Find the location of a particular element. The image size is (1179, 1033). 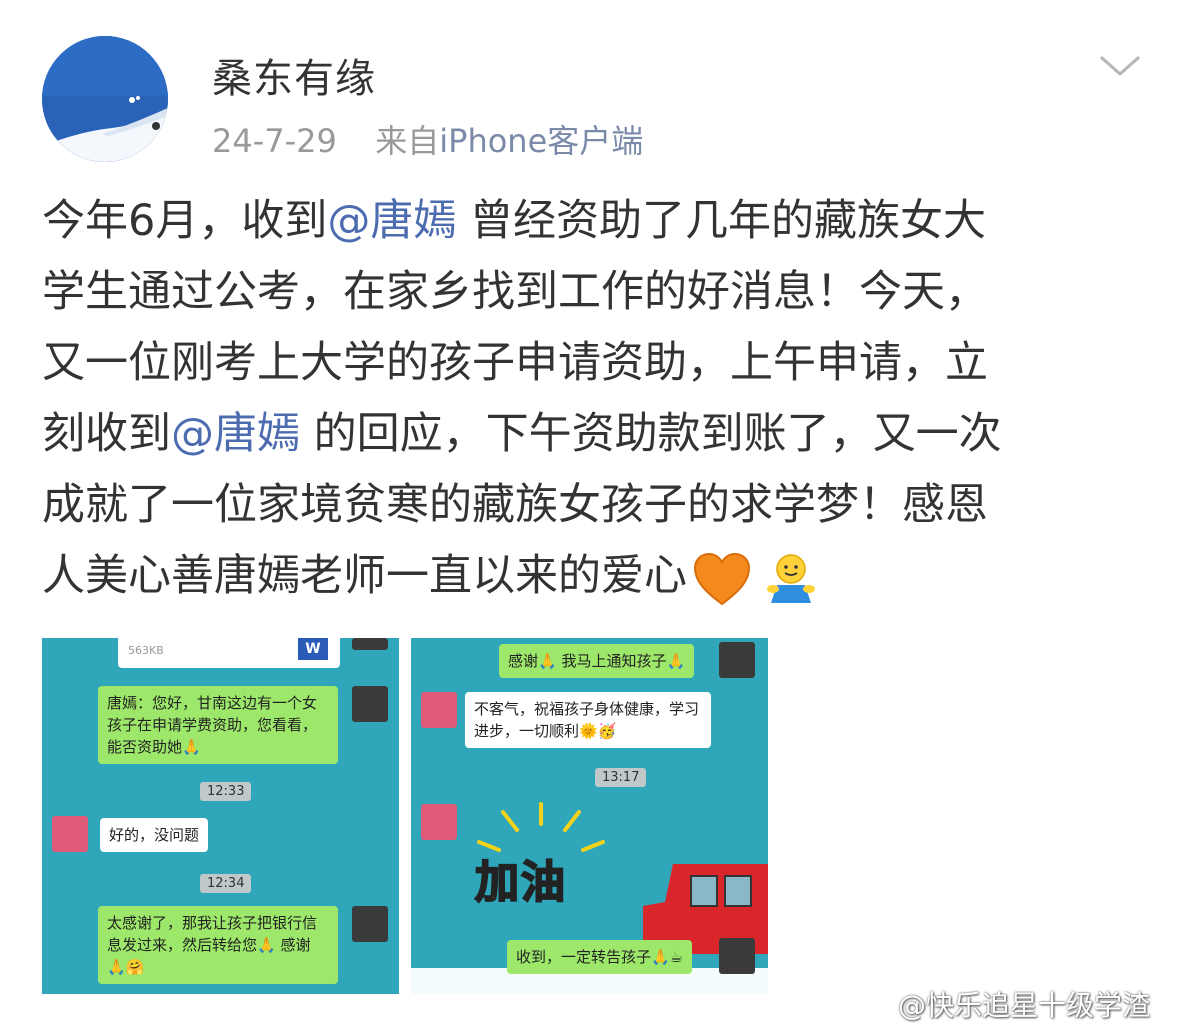

post-source: iPhone客户端 is located at coordinates (541, 141).